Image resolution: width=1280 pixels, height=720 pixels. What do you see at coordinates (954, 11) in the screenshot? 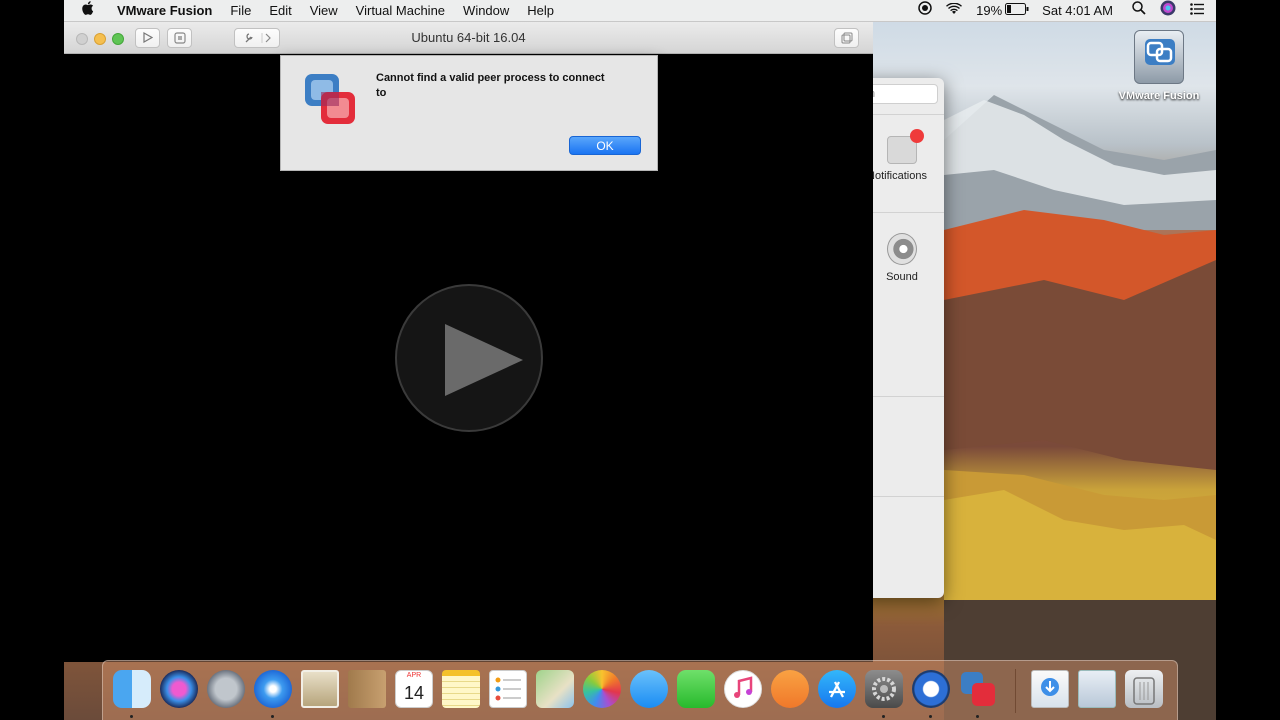
I see `wifi-icon` at bounding box center [954, 11].